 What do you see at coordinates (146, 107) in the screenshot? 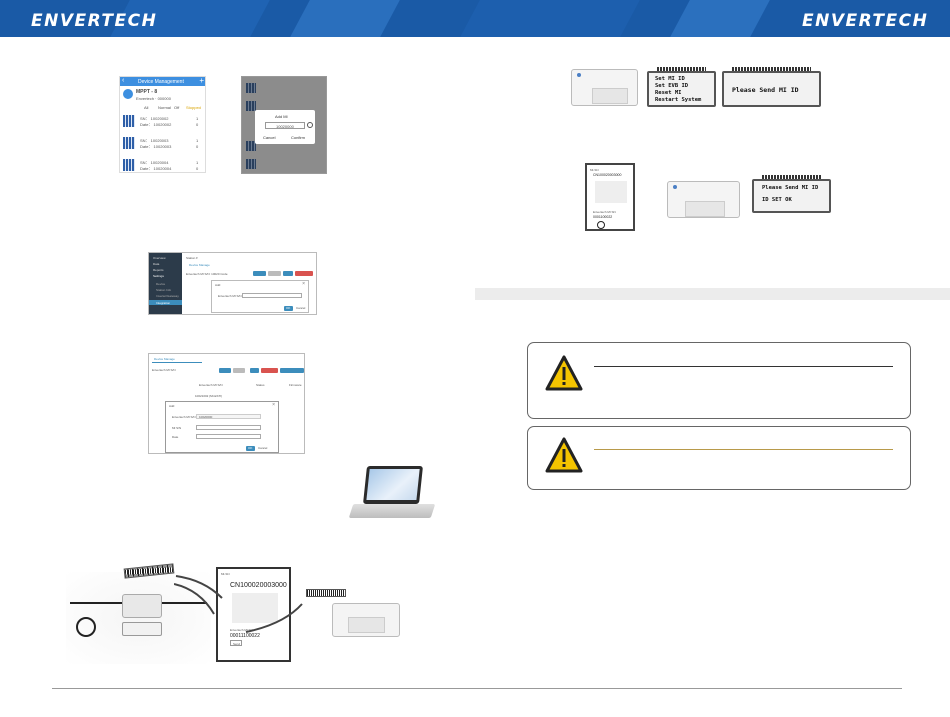
I see `filter-all: All` at bounding box center [146, 107].